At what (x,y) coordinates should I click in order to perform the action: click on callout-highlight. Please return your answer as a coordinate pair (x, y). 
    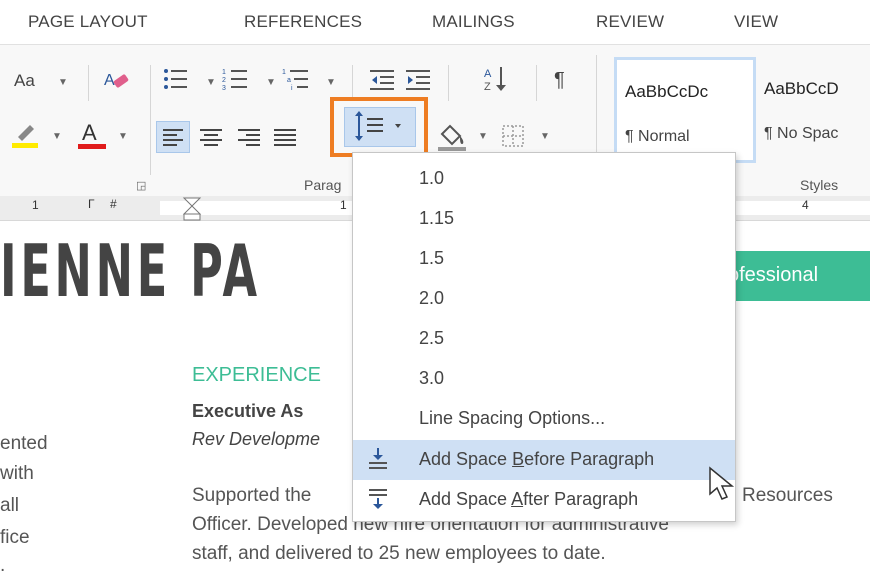
    Looking at the image, I should click on (379, 127).